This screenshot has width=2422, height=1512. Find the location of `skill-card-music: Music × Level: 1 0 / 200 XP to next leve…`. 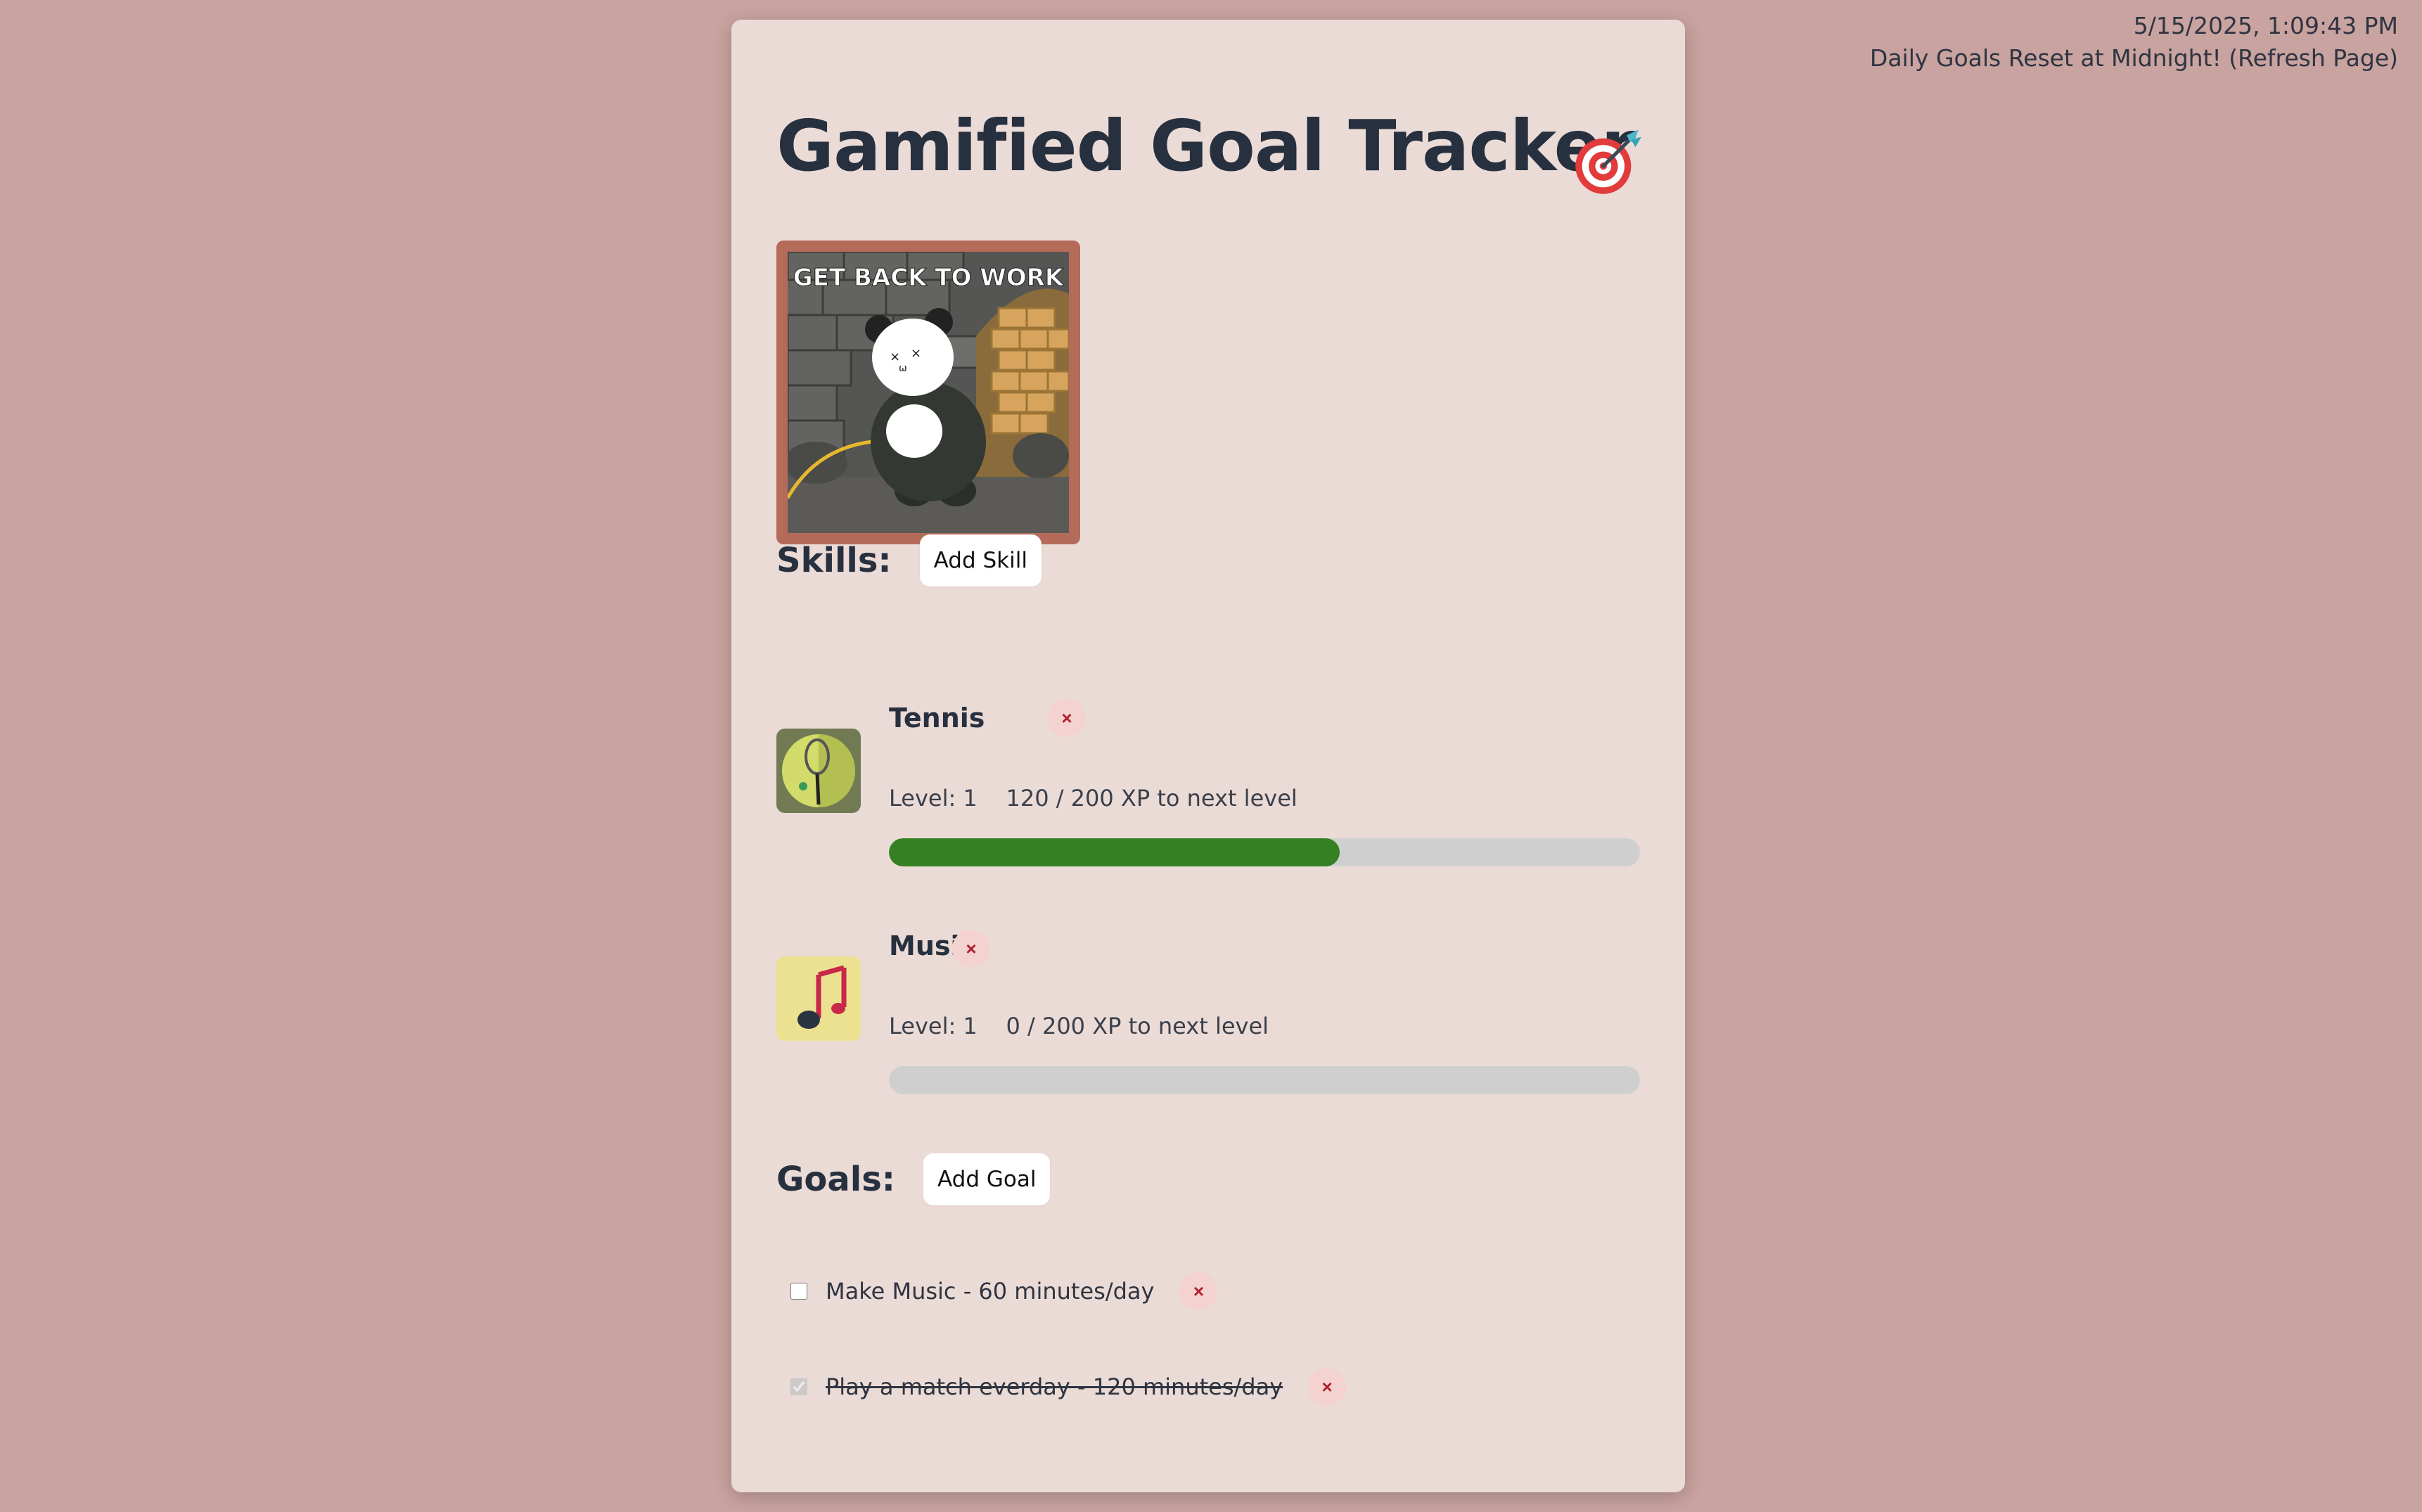

skill-card-music: Music × Level: 1 0 / 200 XP to next leve… is located at coordinates (1223, 1019).